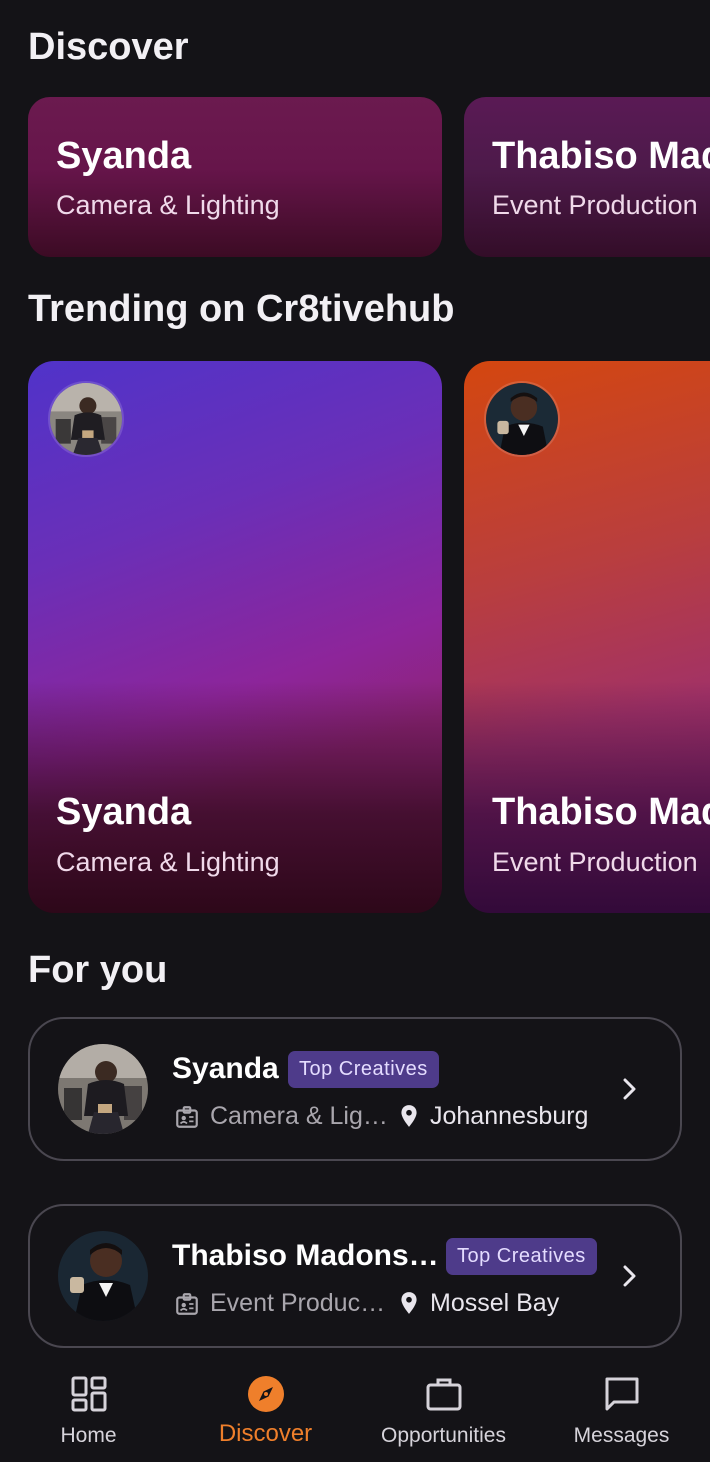  Describe the element at coordinates (509, 1116) in the screenshot. I see `creative-location: Johannesburg` at that location.